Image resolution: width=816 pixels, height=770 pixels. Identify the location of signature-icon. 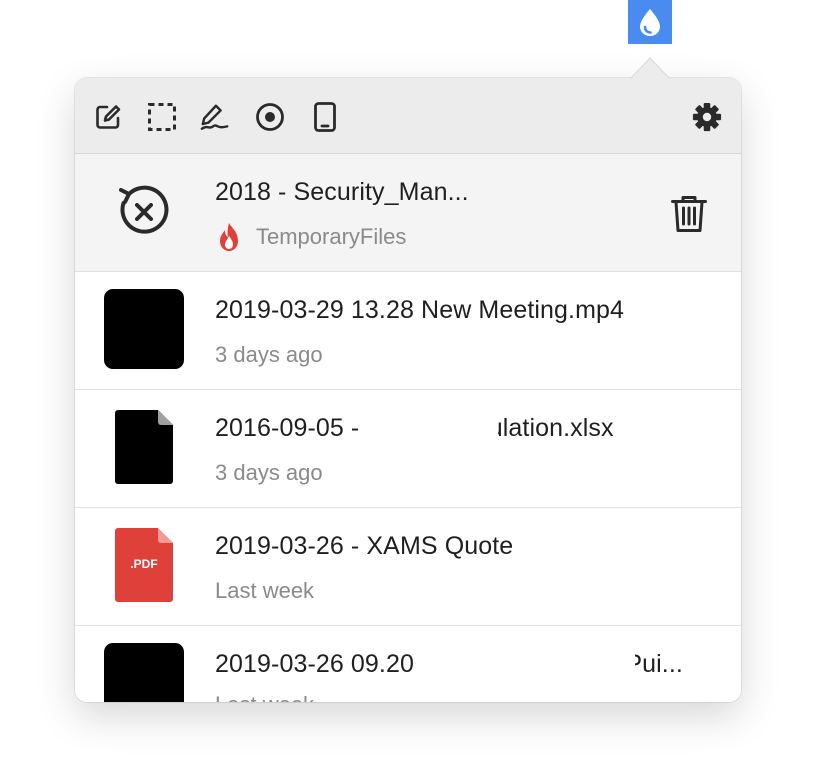
(215, 117).